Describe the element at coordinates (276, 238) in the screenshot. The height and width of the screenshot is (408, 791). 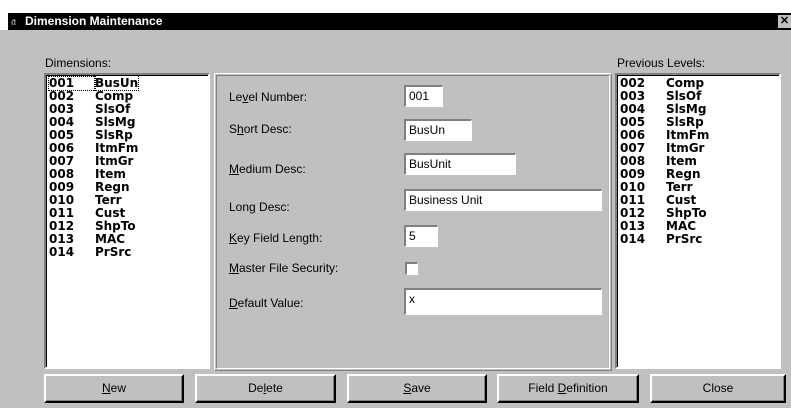
I see `key-field-length-label: Key Field Length:` at that location.